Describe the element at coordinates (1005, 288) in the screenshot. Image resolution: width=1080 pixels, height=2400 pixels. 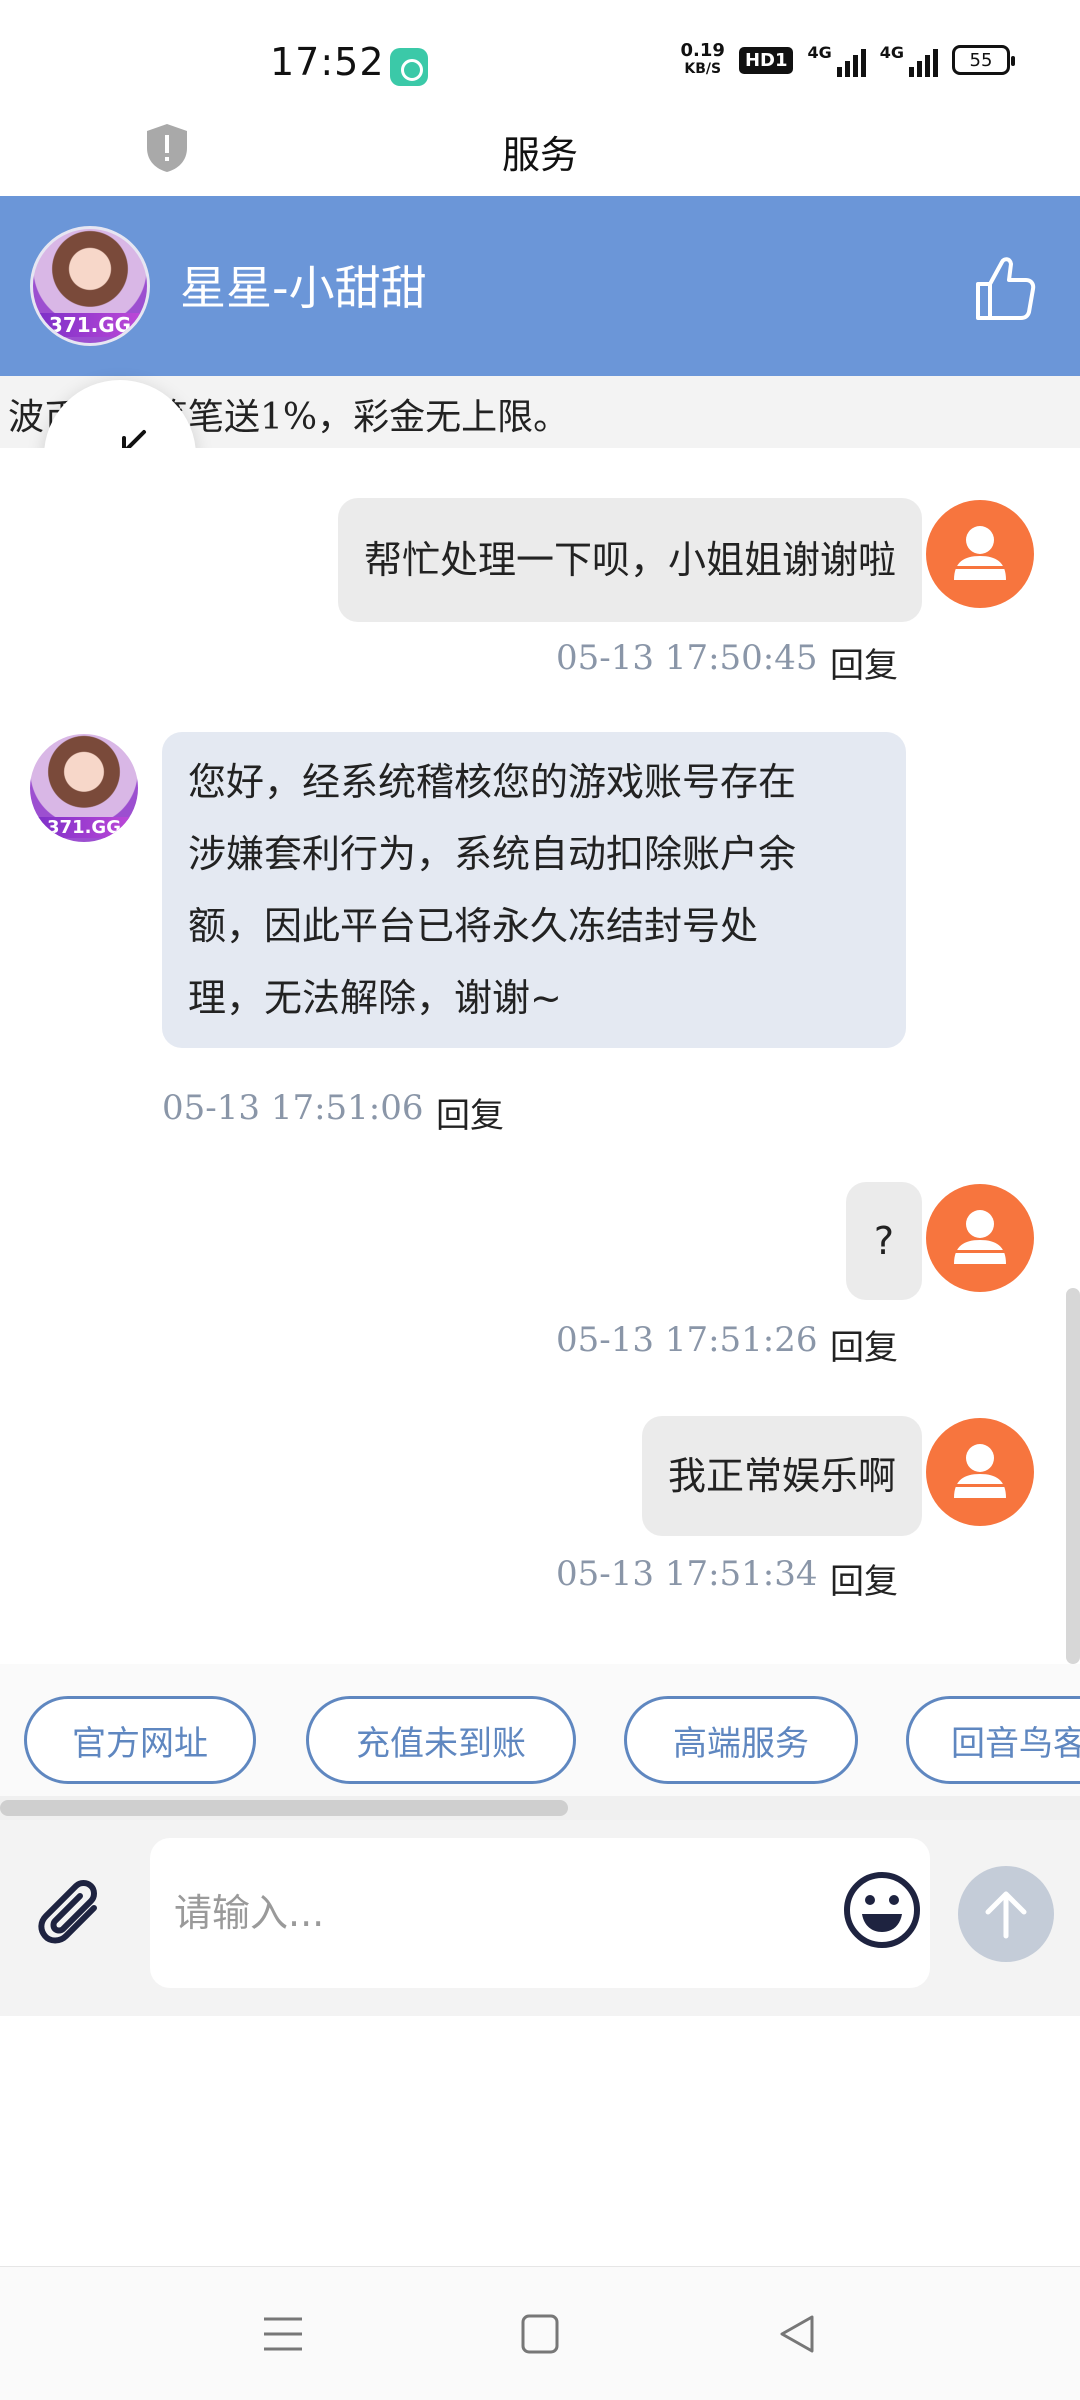
I see `thumbs-up-icon` at that location.